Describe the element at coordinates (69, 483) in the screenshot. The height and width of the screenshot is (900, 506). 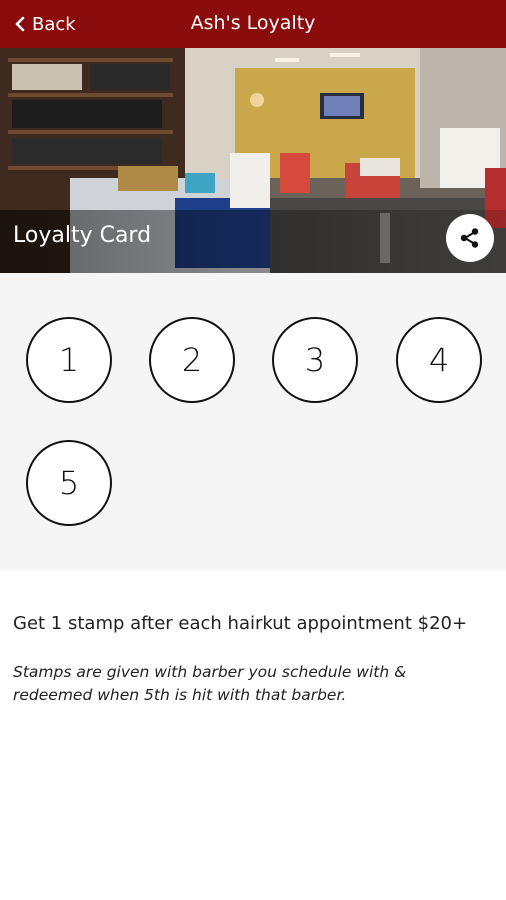
I see `stamp-5: 5` at that location.